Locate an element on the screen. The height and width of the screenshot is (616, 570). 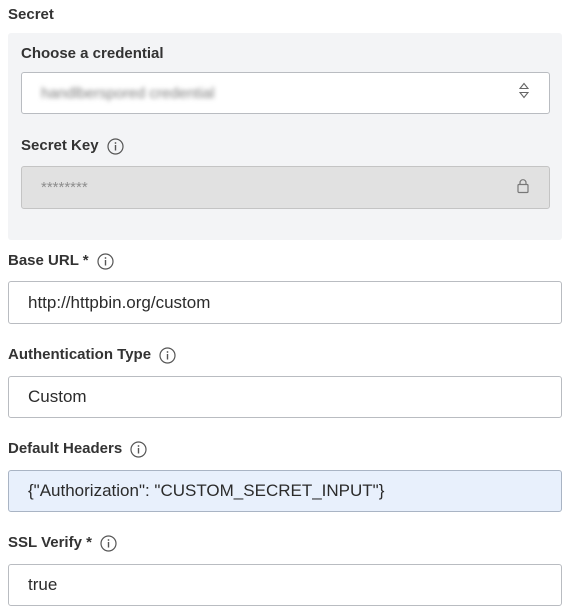
secret-key-label: Secret Key is located at coordinates (72, 146).